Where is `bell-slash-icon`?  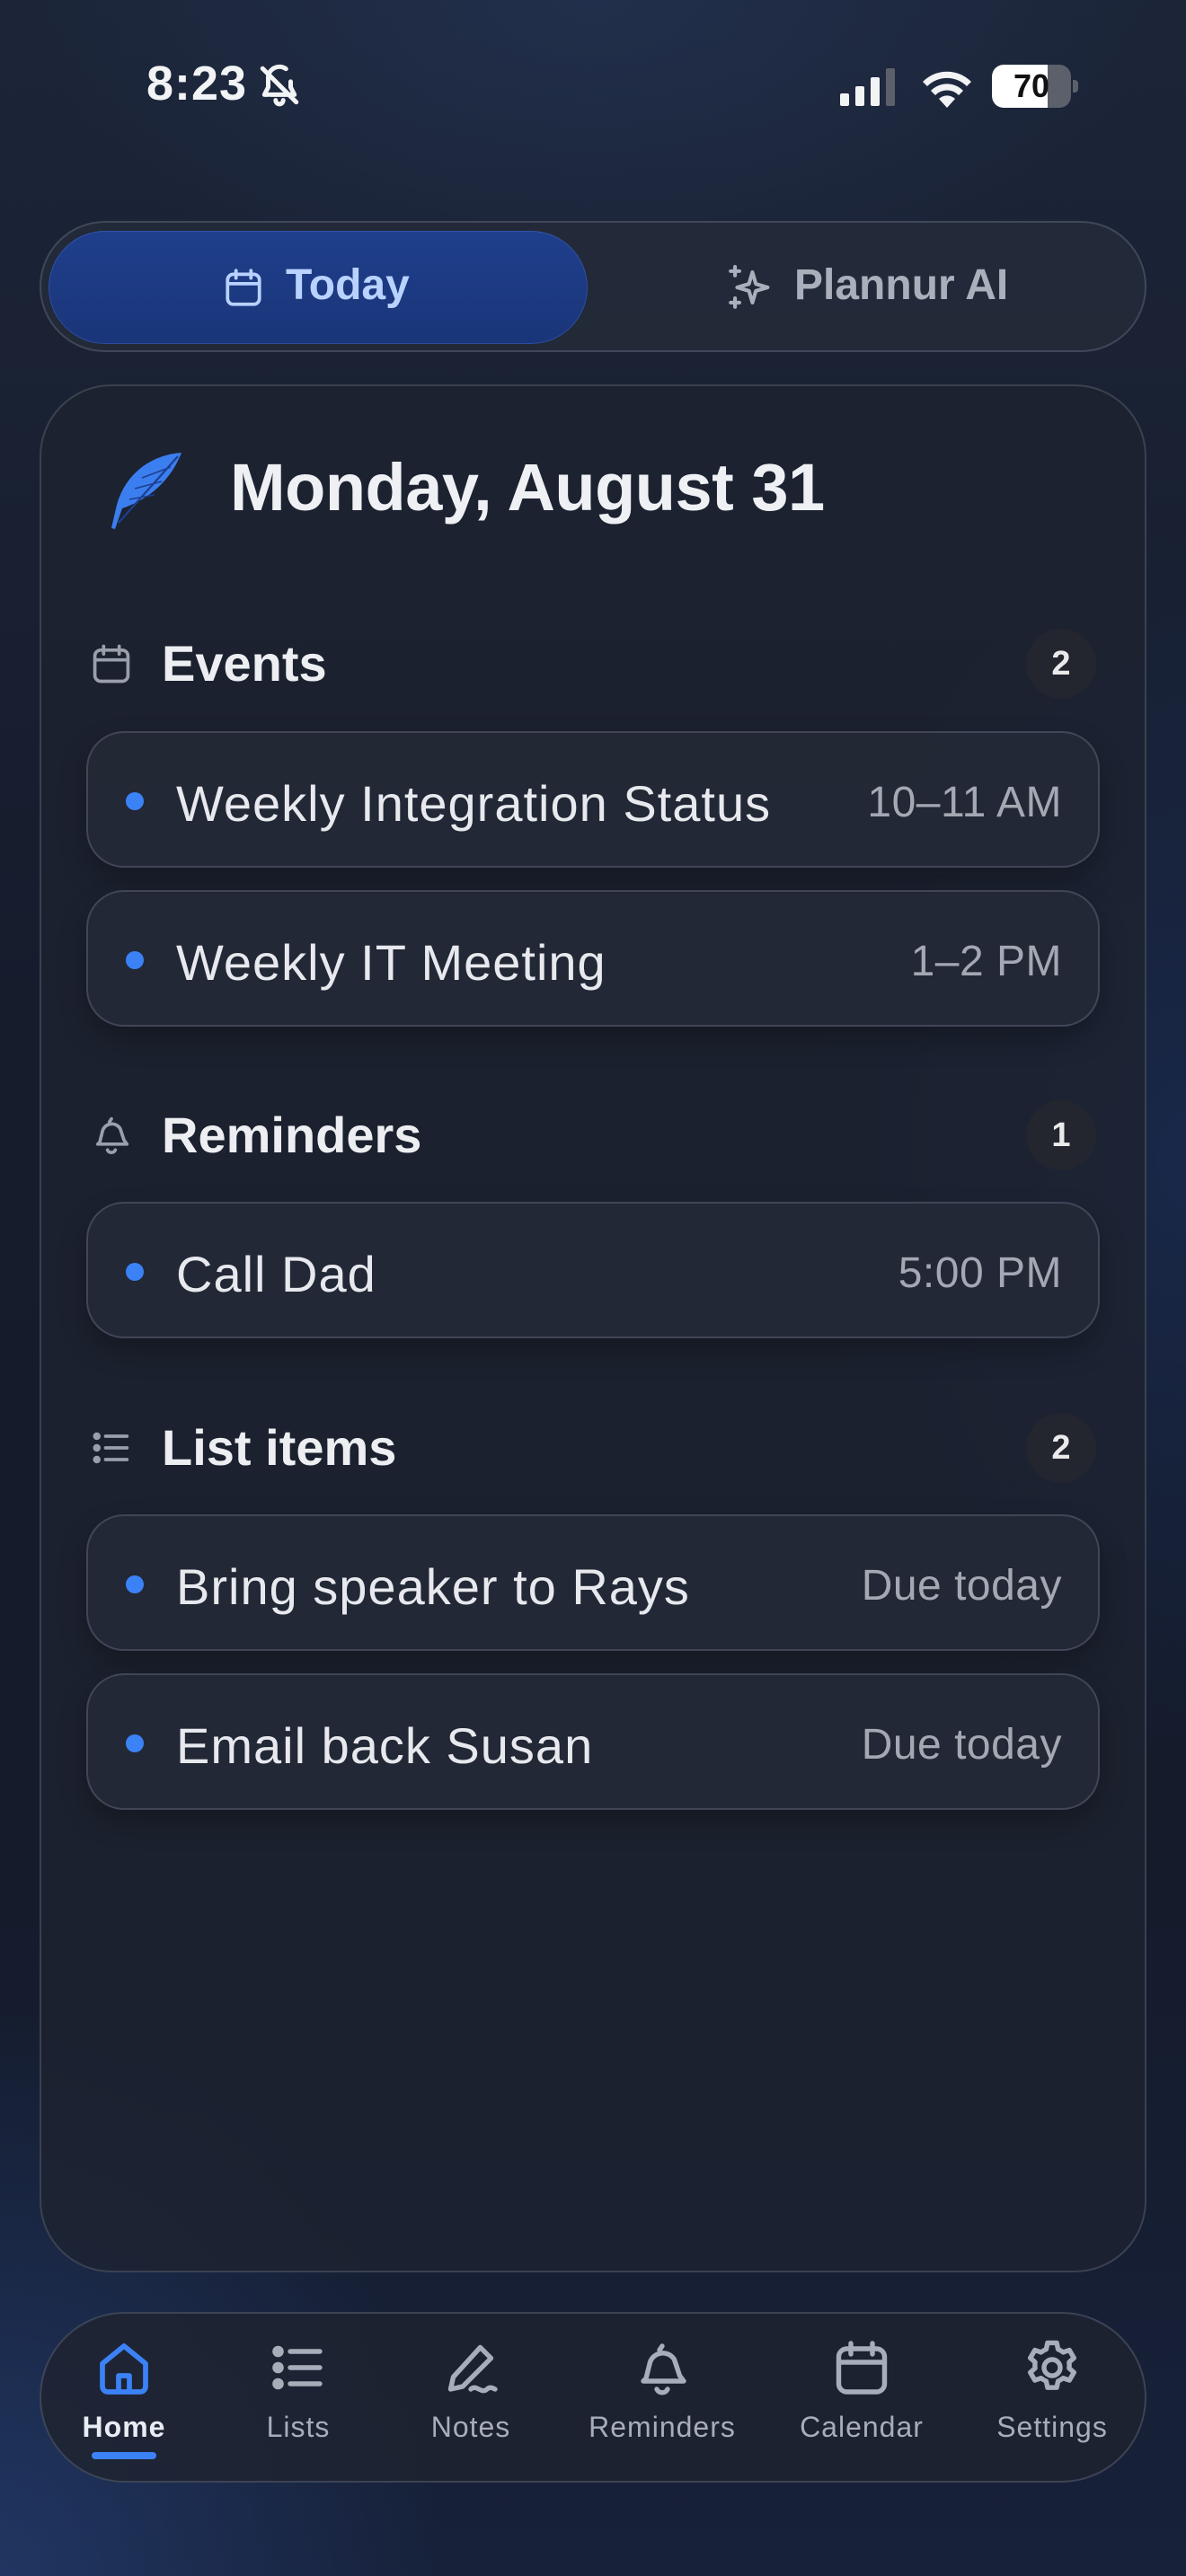 bell-slash-icon is located at coordinates (279, 85).